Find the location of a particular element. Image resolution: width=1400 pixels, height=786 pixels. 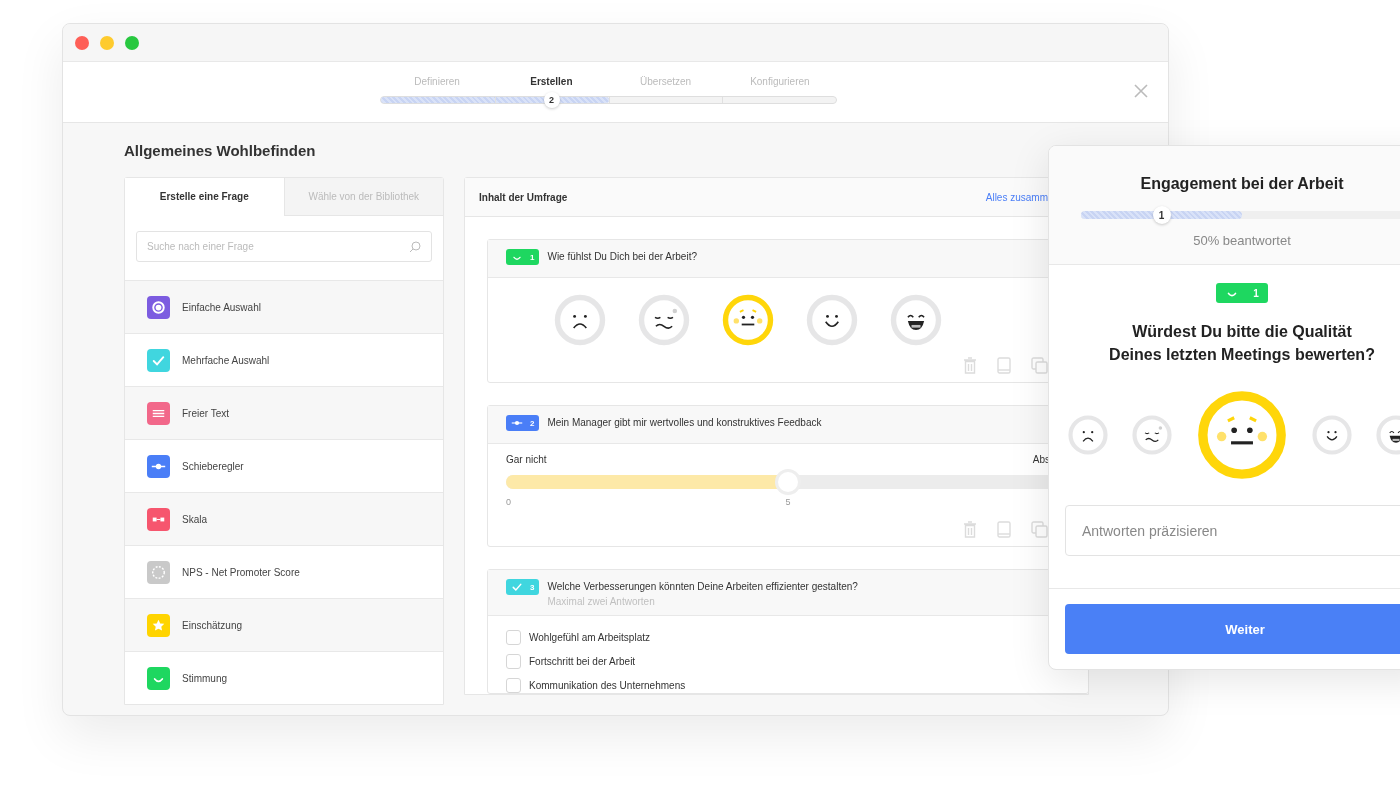

survey-title: Engagement bei der Arbeit is located at coordinates (1242, 184).